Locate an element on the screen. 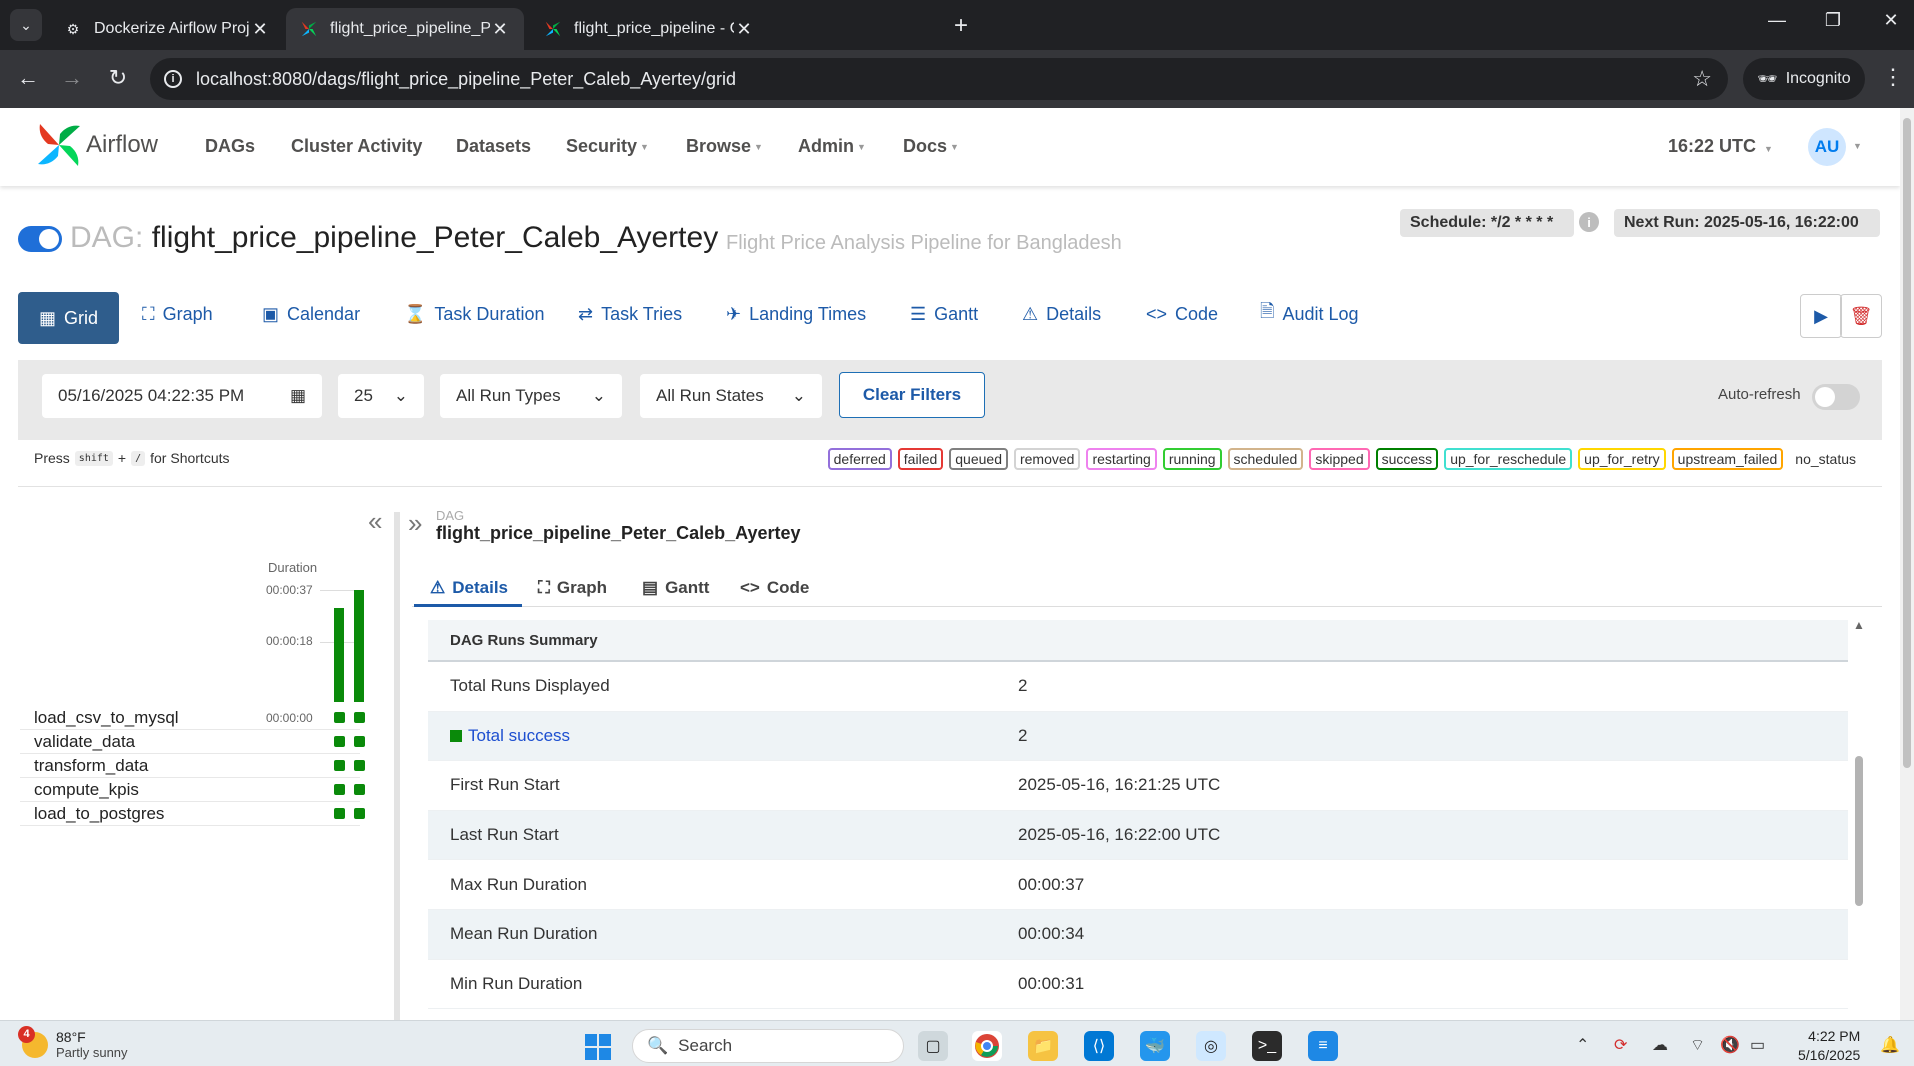  nav-datasets: Datasets is located at coordinates (493, 146).